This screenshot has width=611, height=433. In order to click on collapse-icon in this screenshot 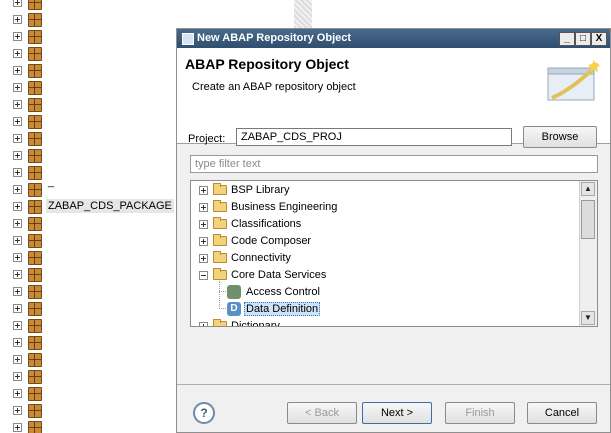, I will do `click(203, 275)`.